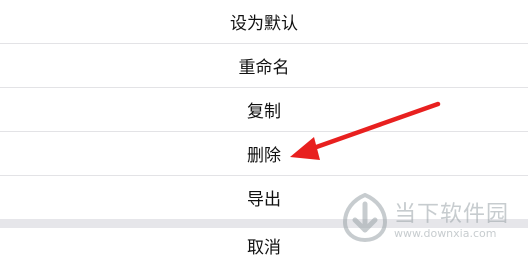 This screenshot has width=528, height=263. I want to click on menu-item-label: 删除, so click(264, 156).